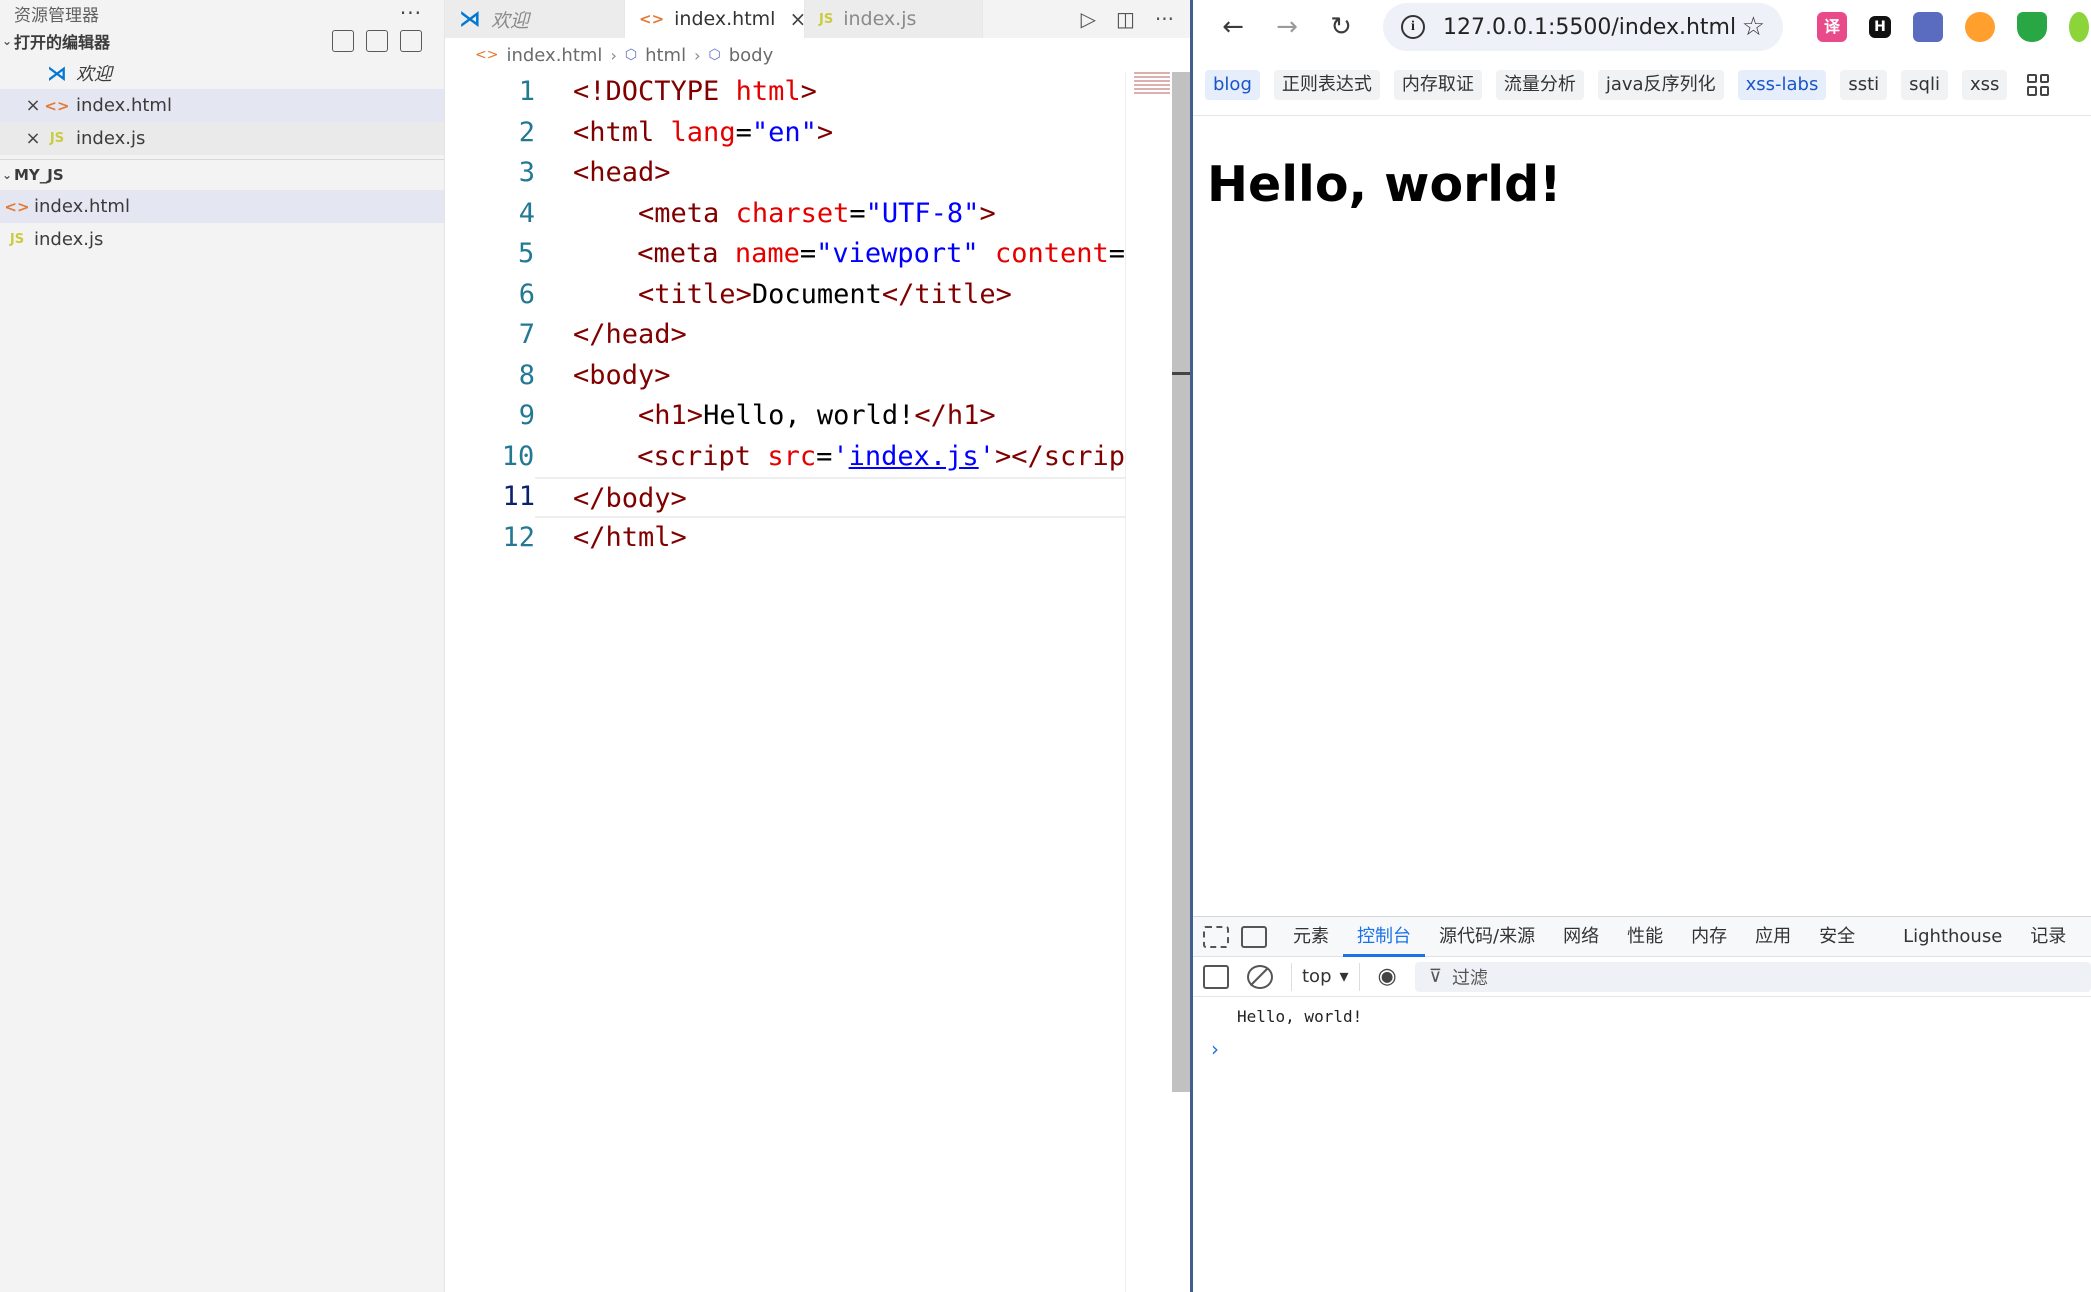 The height and width of the screenshot is (1292, 2091). Describe the element at coordinates (518, 537) in the screenshot. I see `line-number: 12` at that location.